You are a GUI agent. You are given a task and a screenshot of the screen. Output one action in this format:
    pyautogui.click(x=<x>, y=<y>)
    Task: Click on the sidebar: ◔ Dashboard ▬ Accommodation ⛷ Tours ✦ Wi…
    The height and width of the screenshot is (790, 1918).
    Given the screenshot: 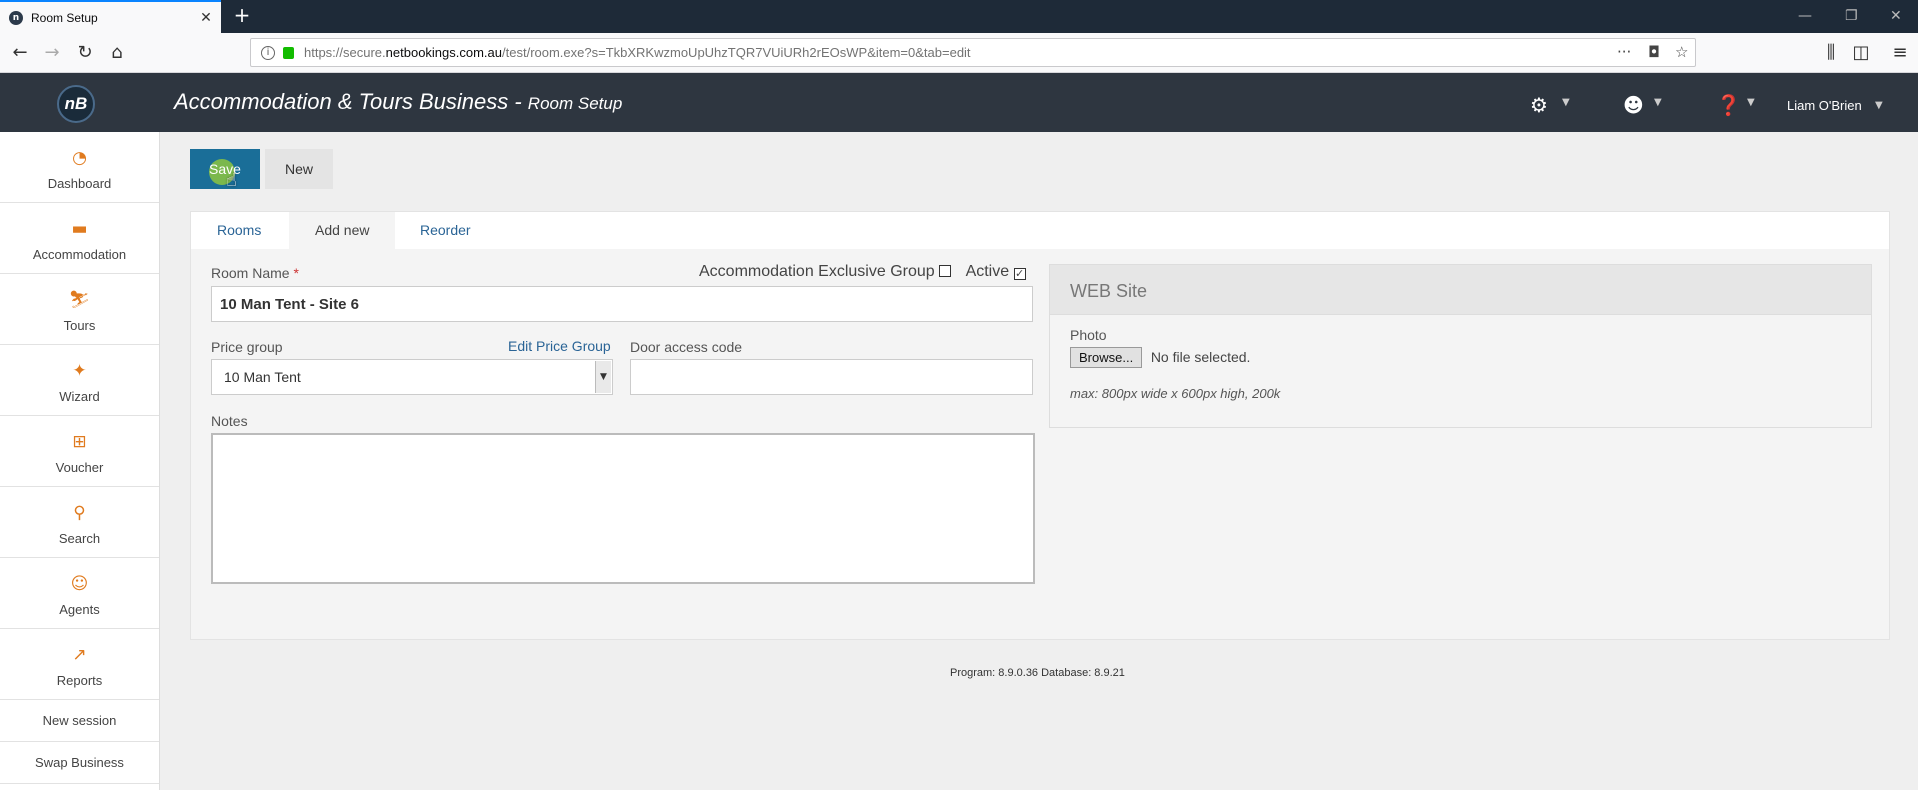 What is the action you would take?
    pyautogui.click(x=80, y=461)
    